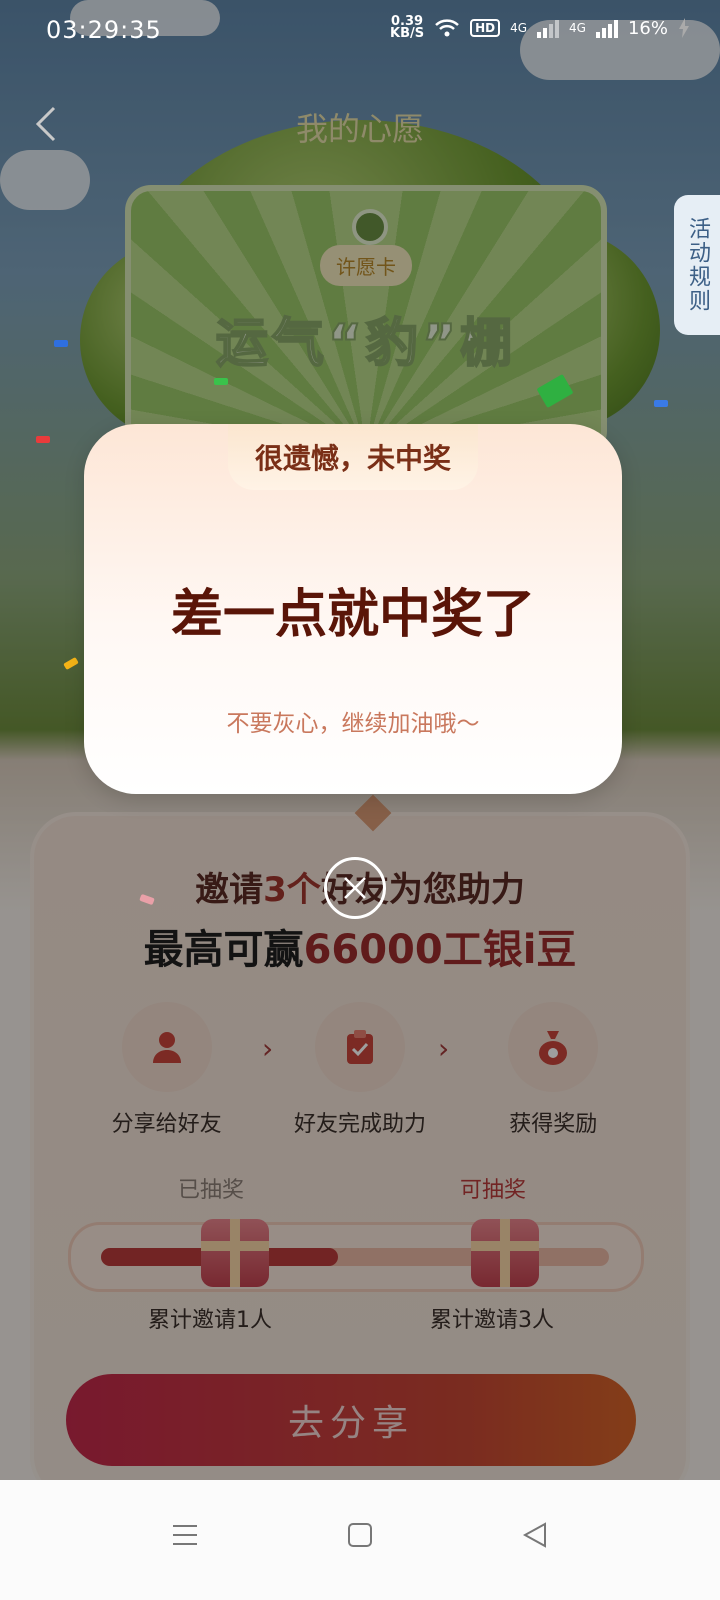  I want to click on triangle-back-icon, so click(534, 1535).